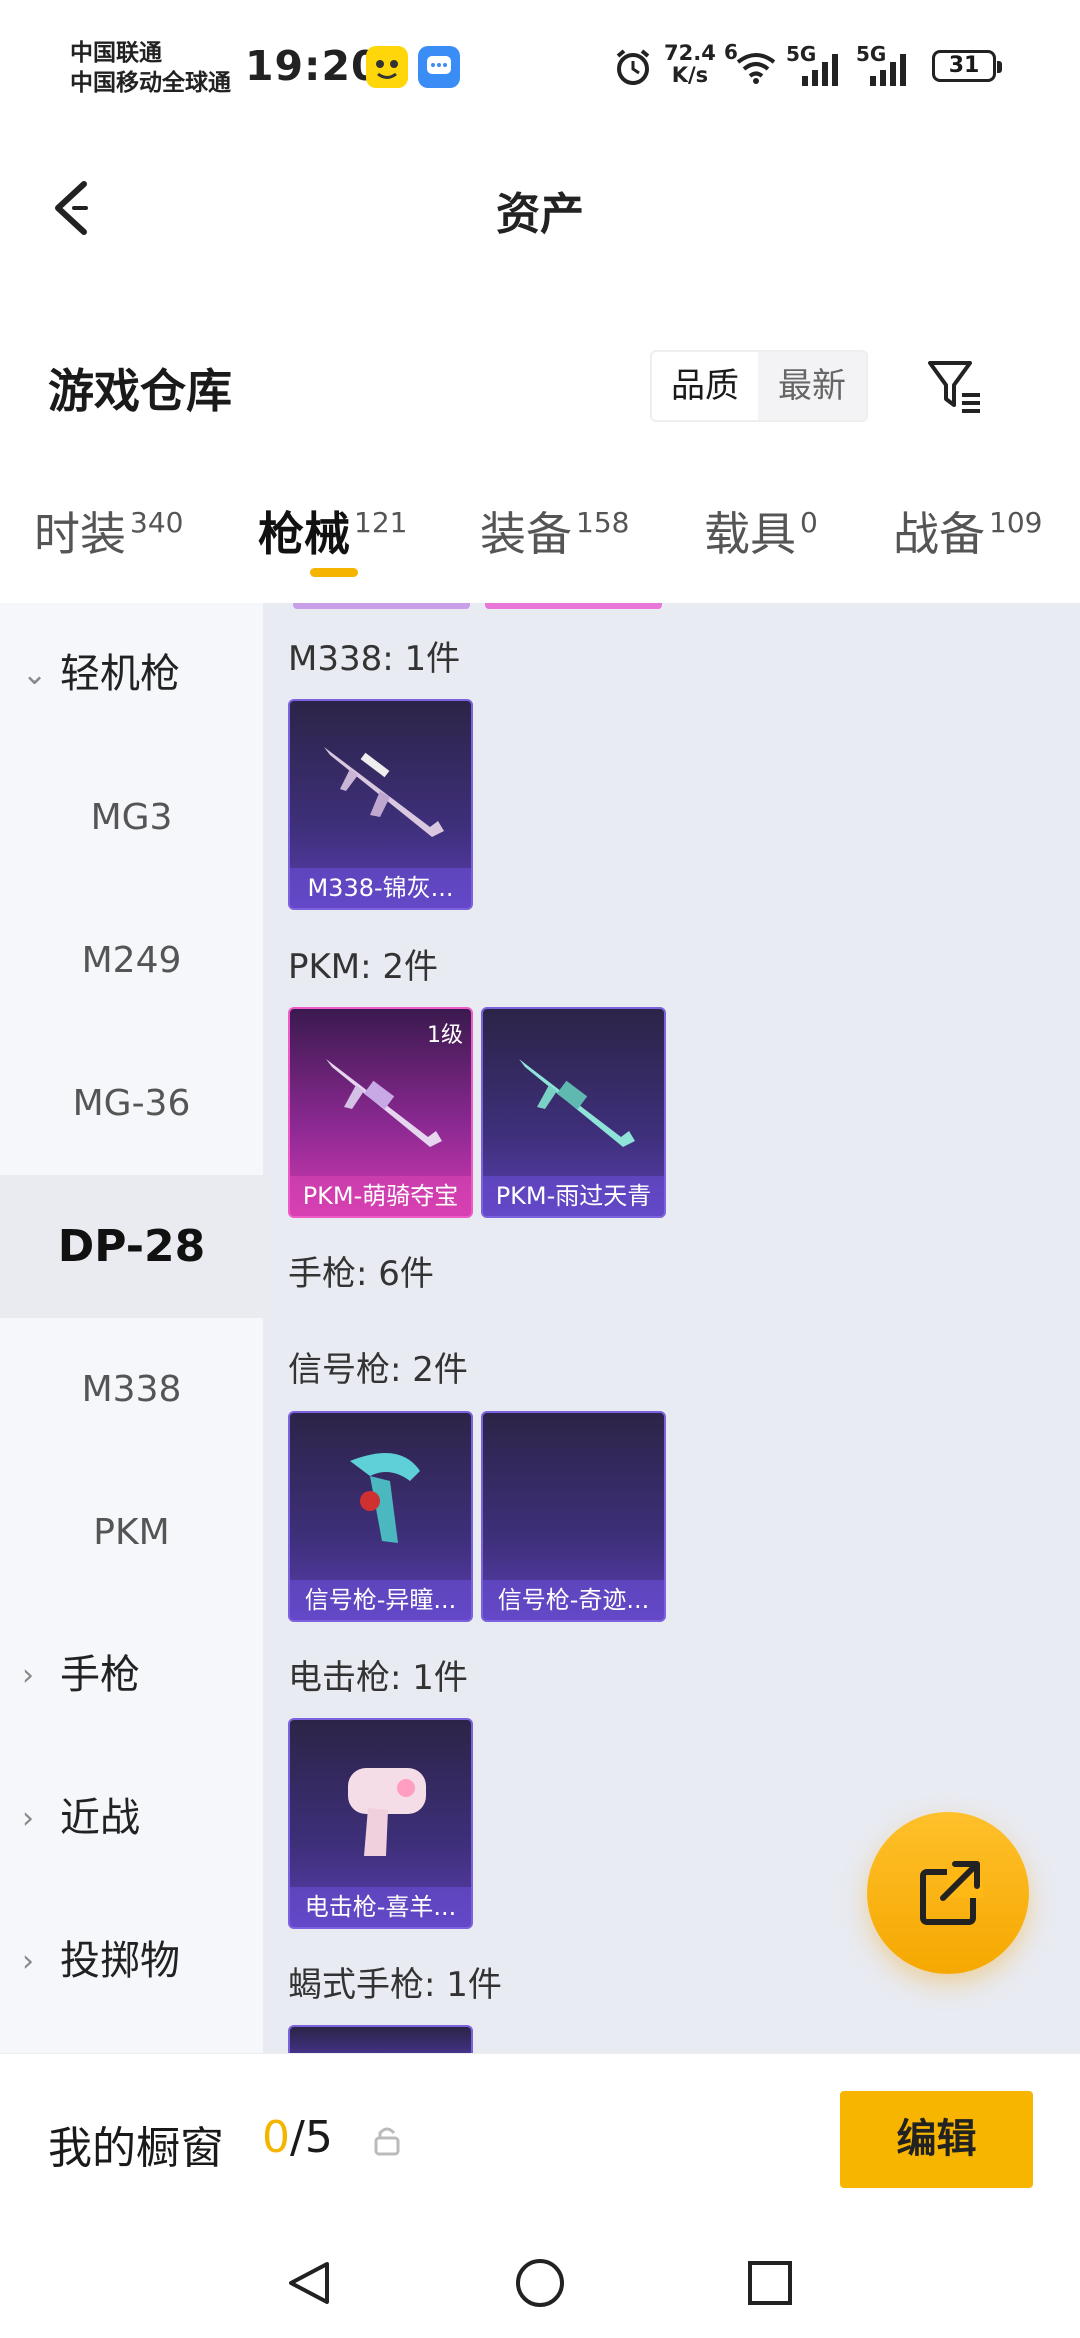 The width and height of the screenshot is (1080, 2338). I want to click on rifle-image, so click(384, 792).